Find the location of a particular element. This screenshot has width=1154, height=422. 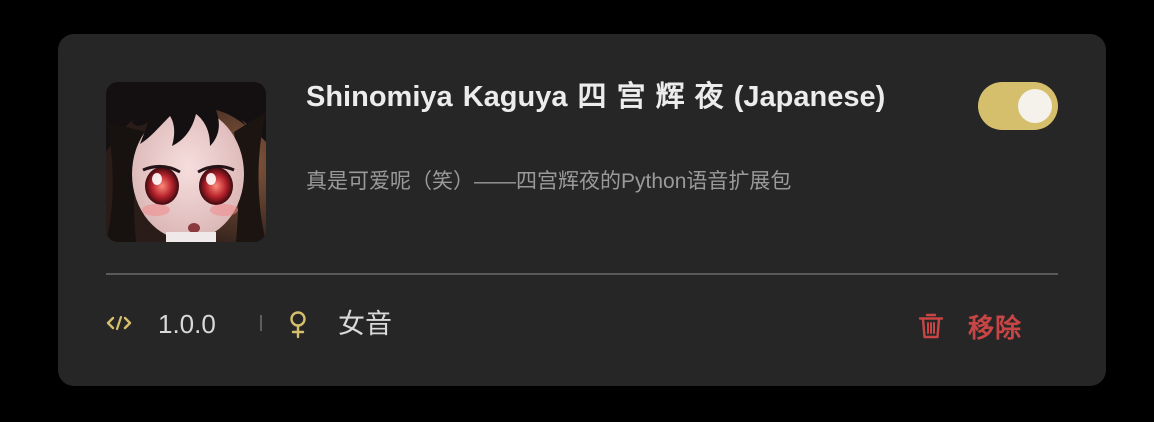

version-label: 1.0.0 is located at coordinates (187, 324).